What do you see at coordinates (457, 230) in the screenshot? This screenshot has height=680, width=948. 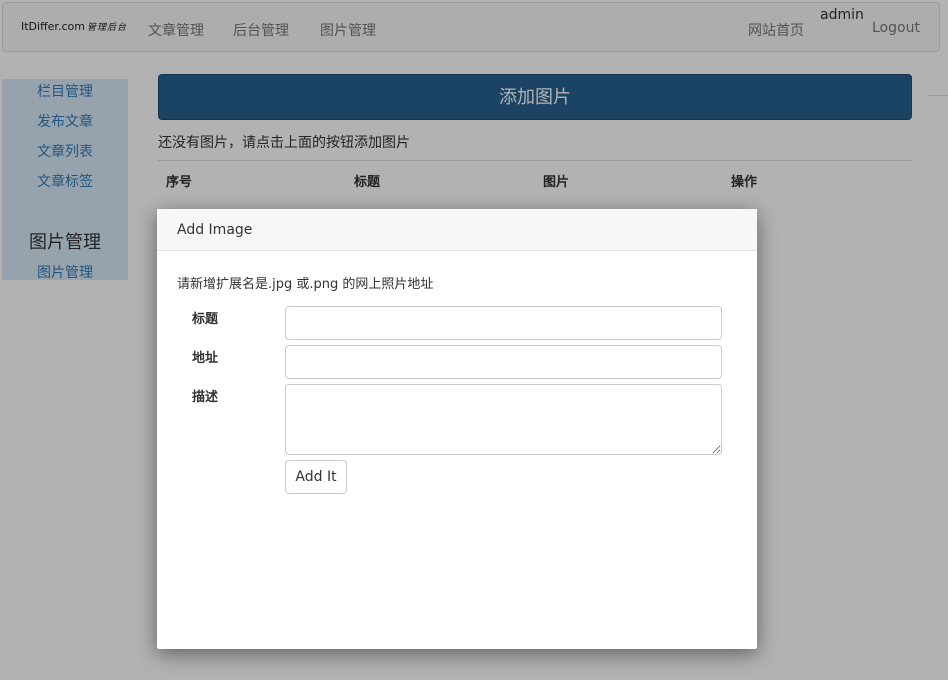 I see `modal-header: Add Image` at bounding box center [457, 230].